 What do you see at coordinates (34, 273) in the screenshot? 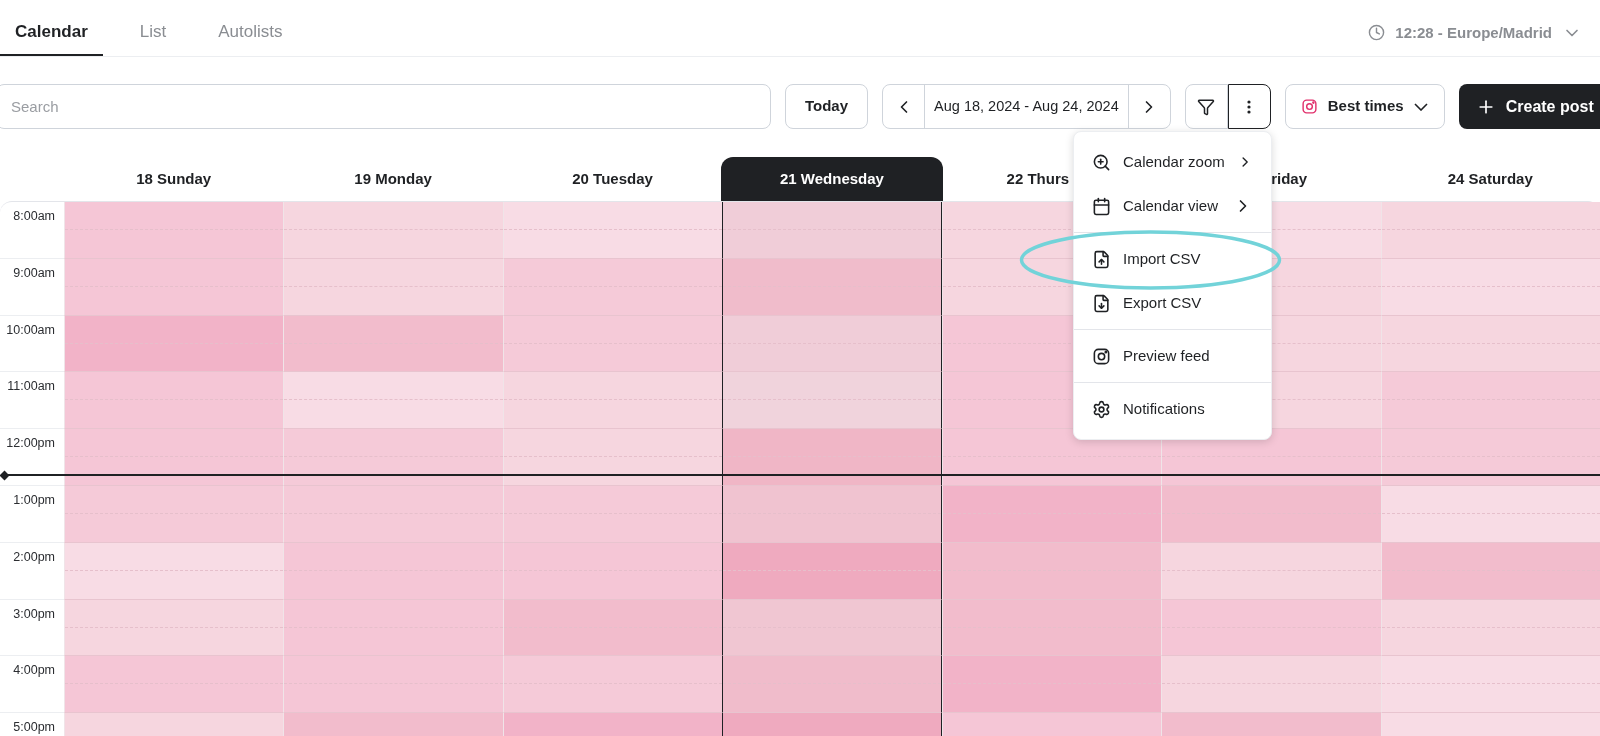
I see `time-label: 9:00am` at bounding box center [34, 273].